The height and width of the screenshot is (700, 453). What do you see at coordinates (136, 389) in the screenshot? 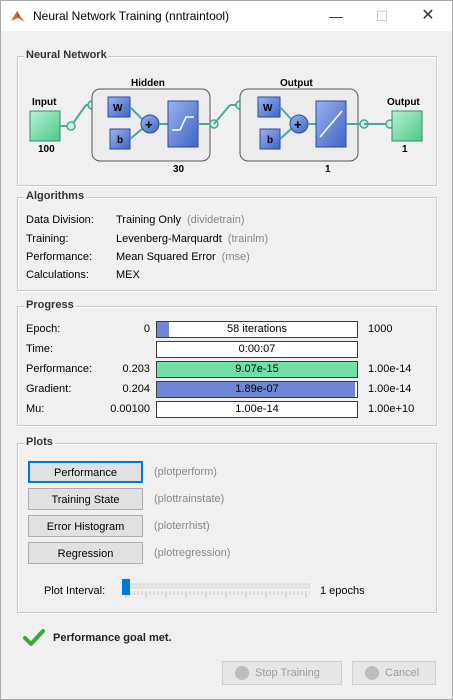
I see `progress-start-value: 0.204` at bounding box center [136, 389].